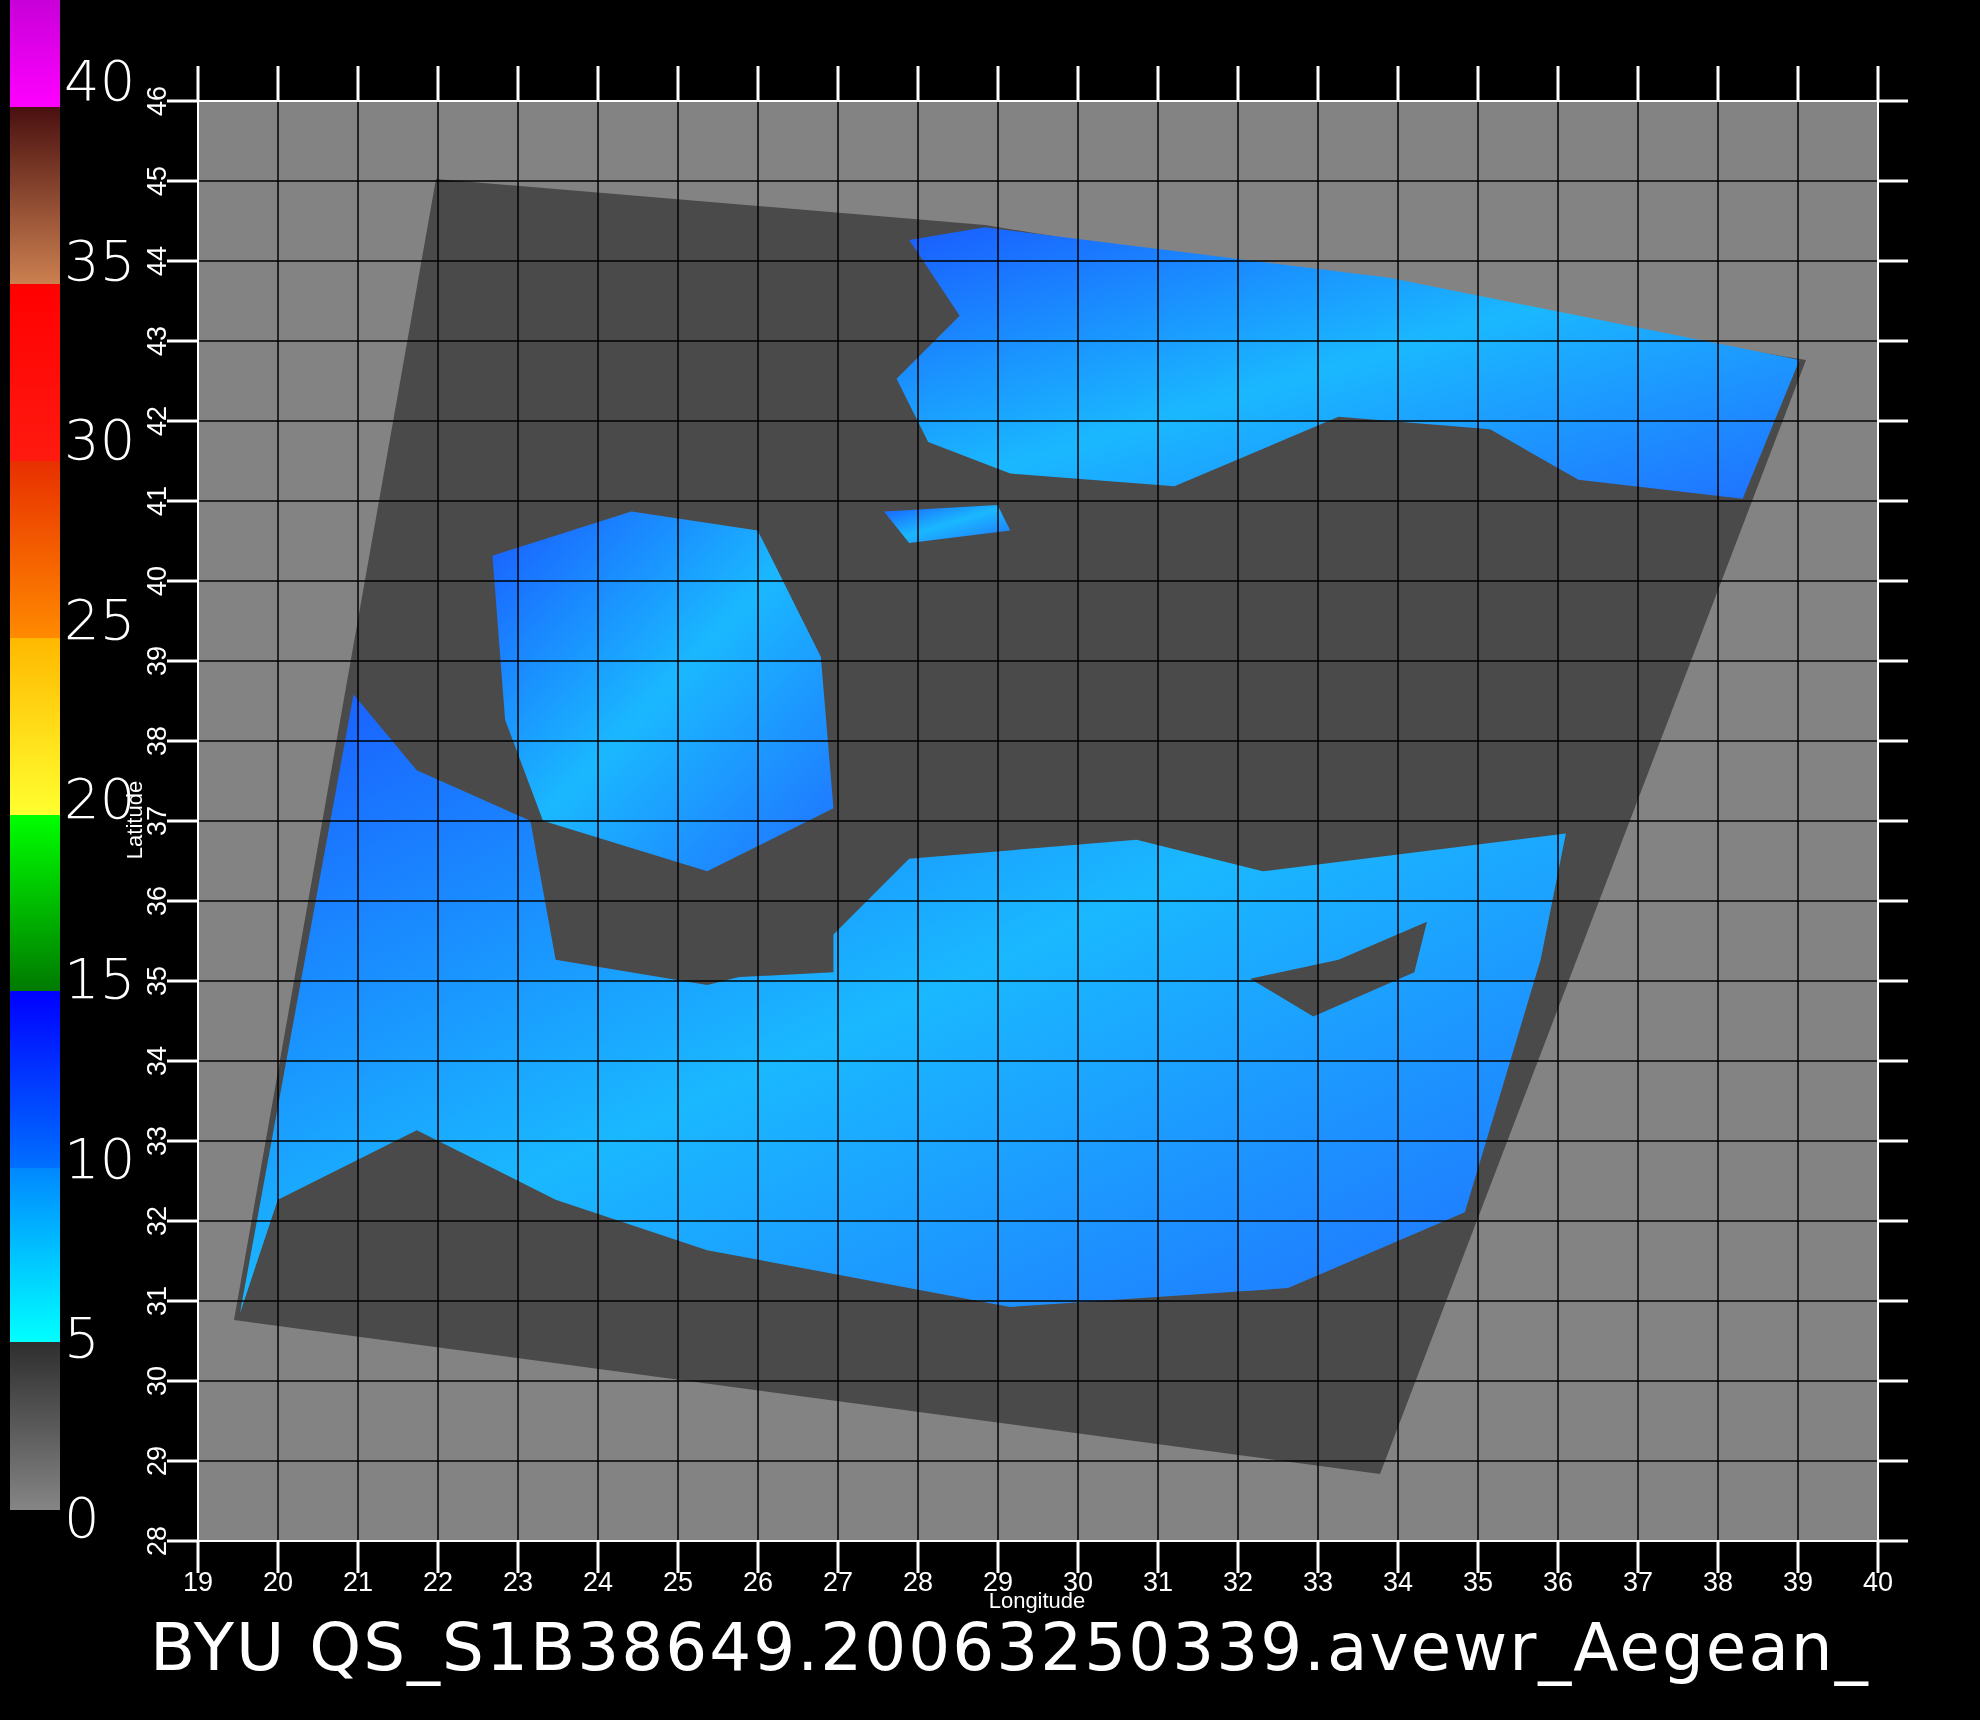  Describe the element at coordinates (157, 101) in the screenshot. I see `latitude-tick-label: 46` at that location.